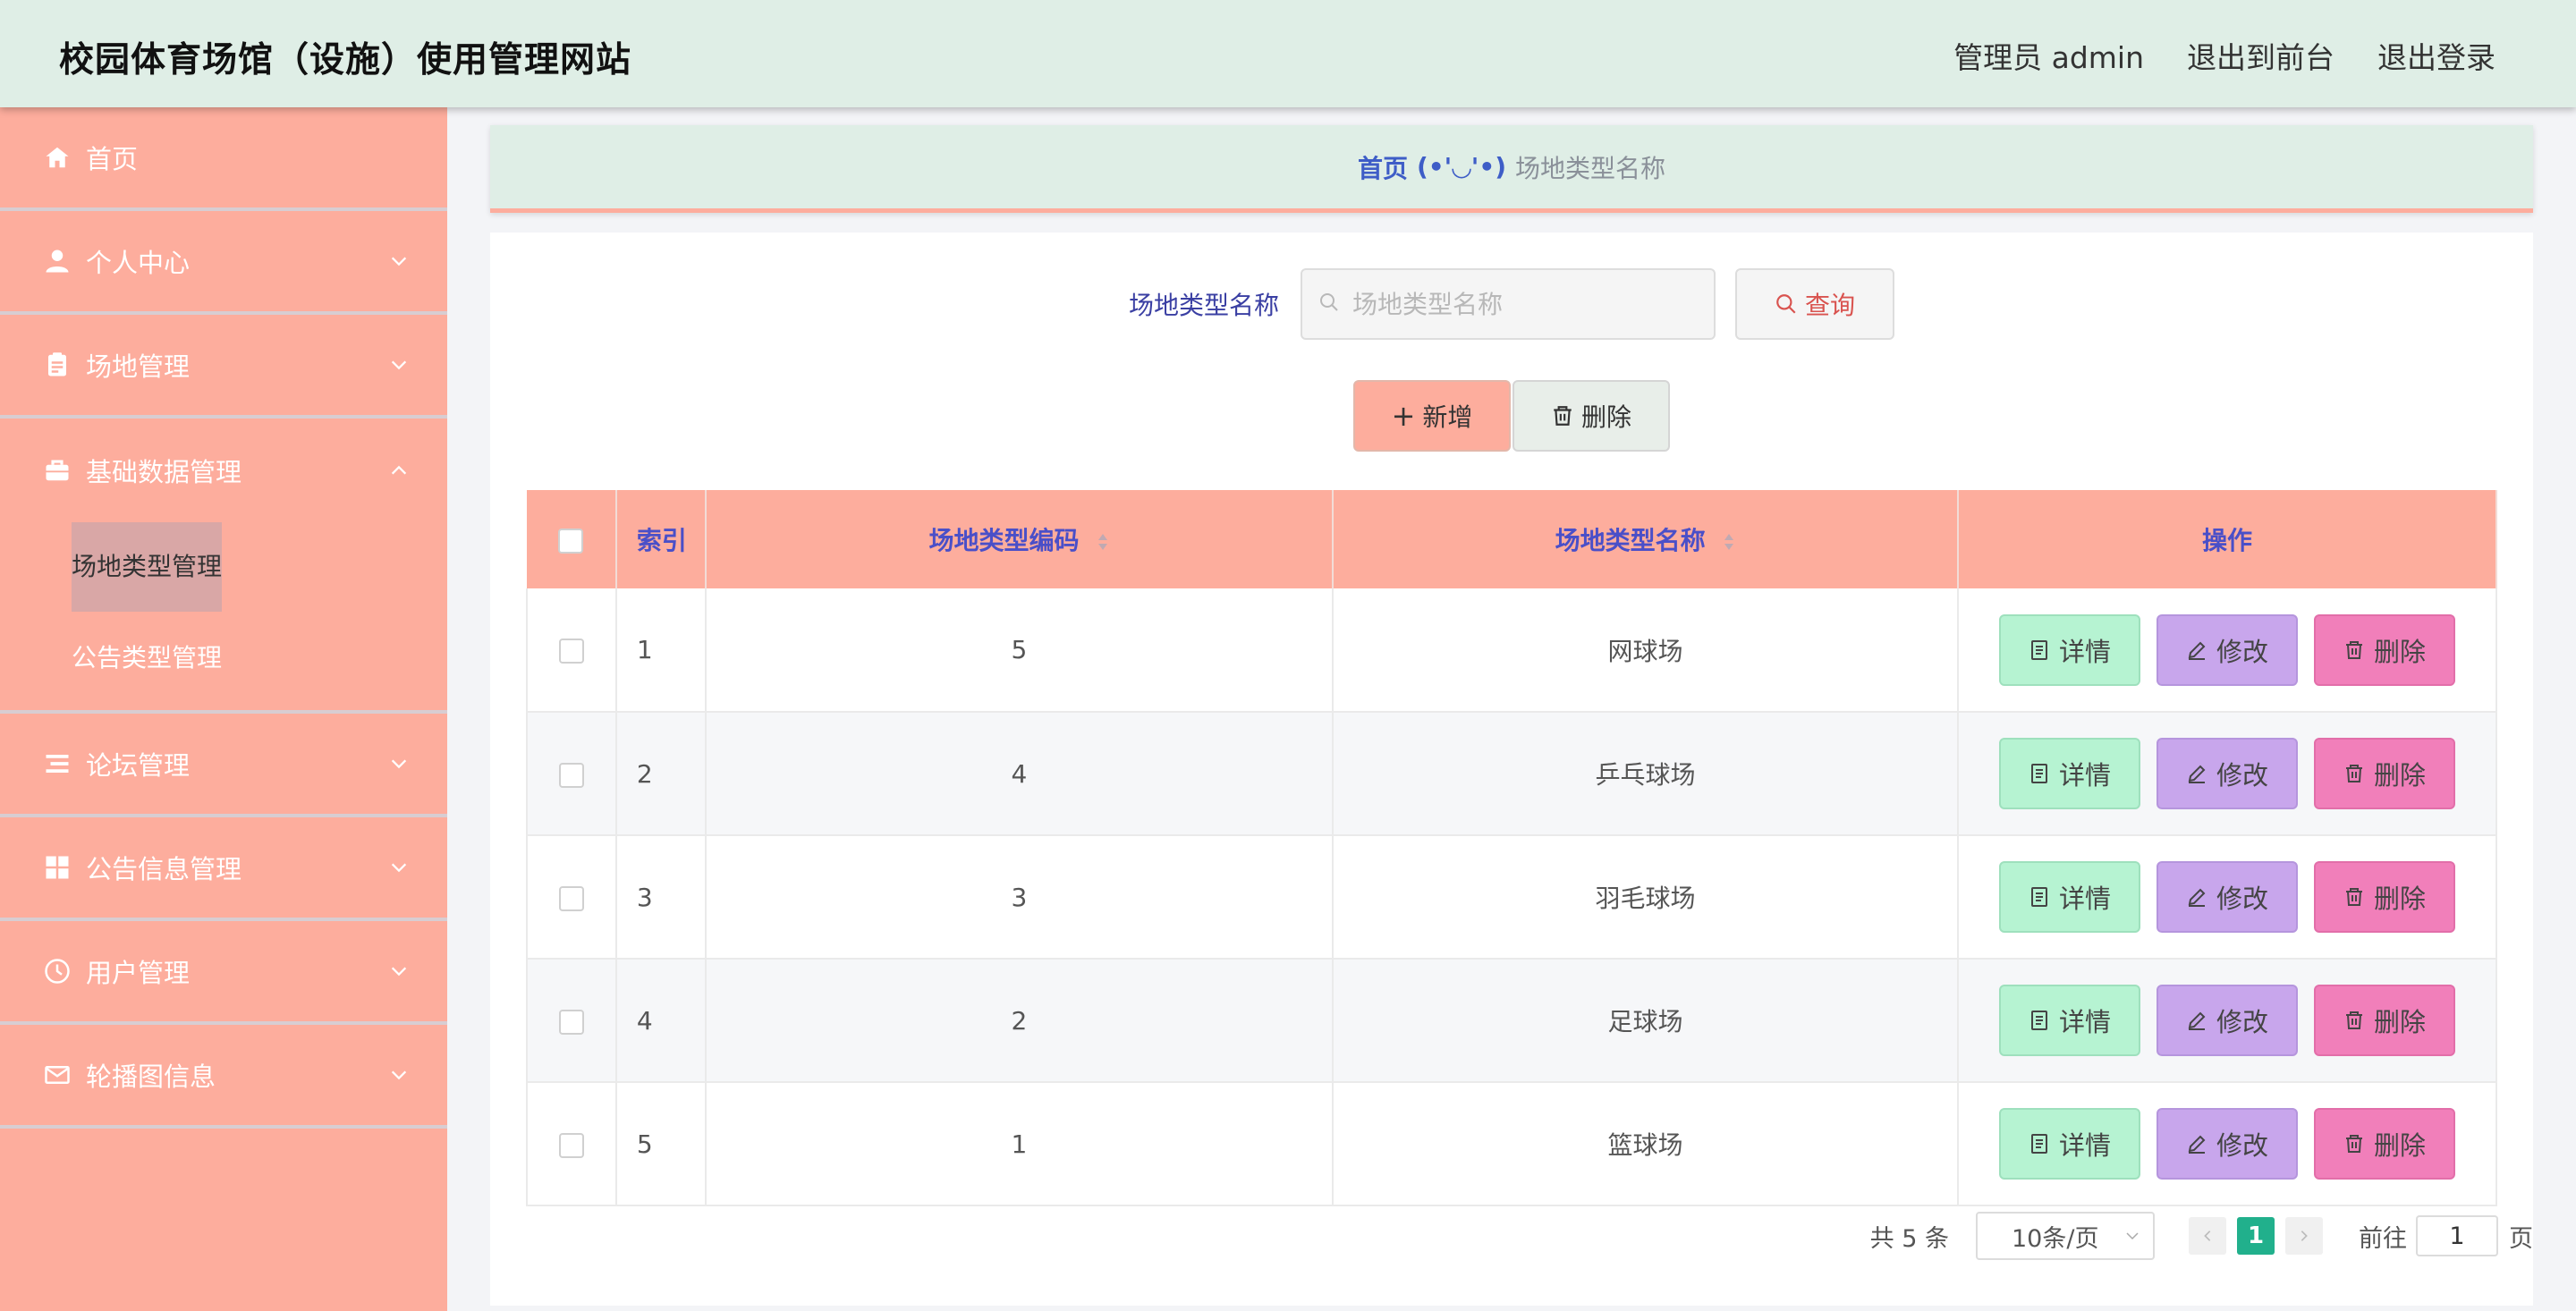  What do you see at coordinates (2256, 1236) in the screenshot?
I see `page-number-current: 1` at bounding box center [2256, 1236].